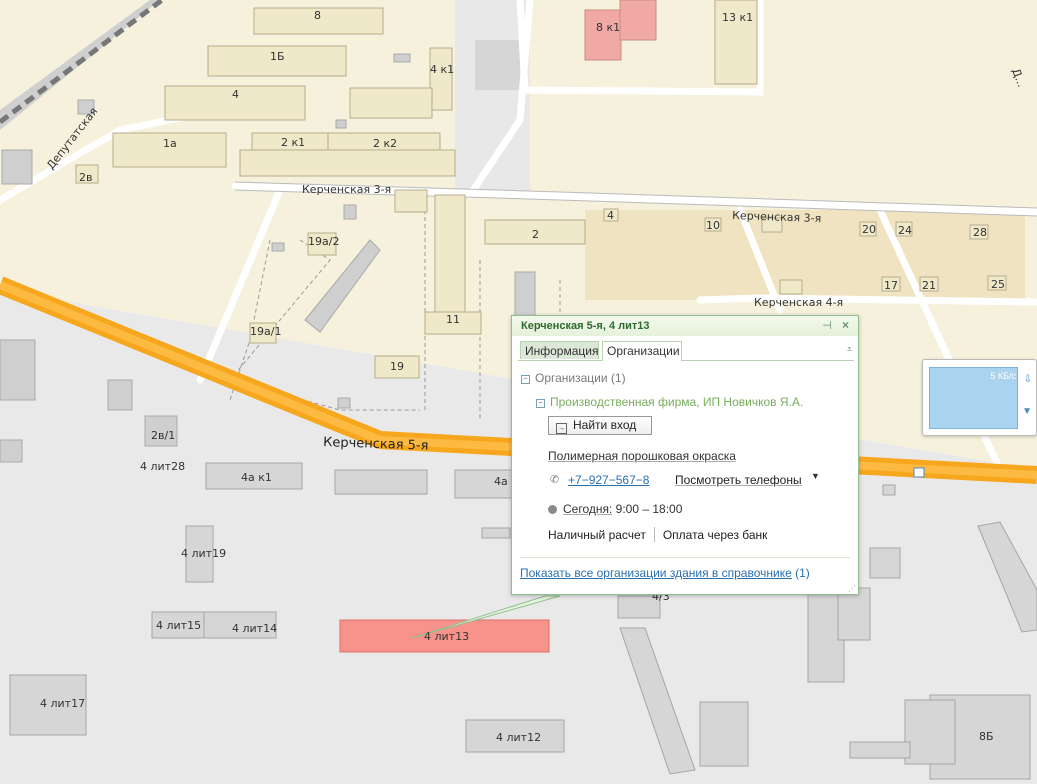 The height and width of the screenshot is (784, 1037). I want to click on building-label: 8 к1, so click(608, 27).